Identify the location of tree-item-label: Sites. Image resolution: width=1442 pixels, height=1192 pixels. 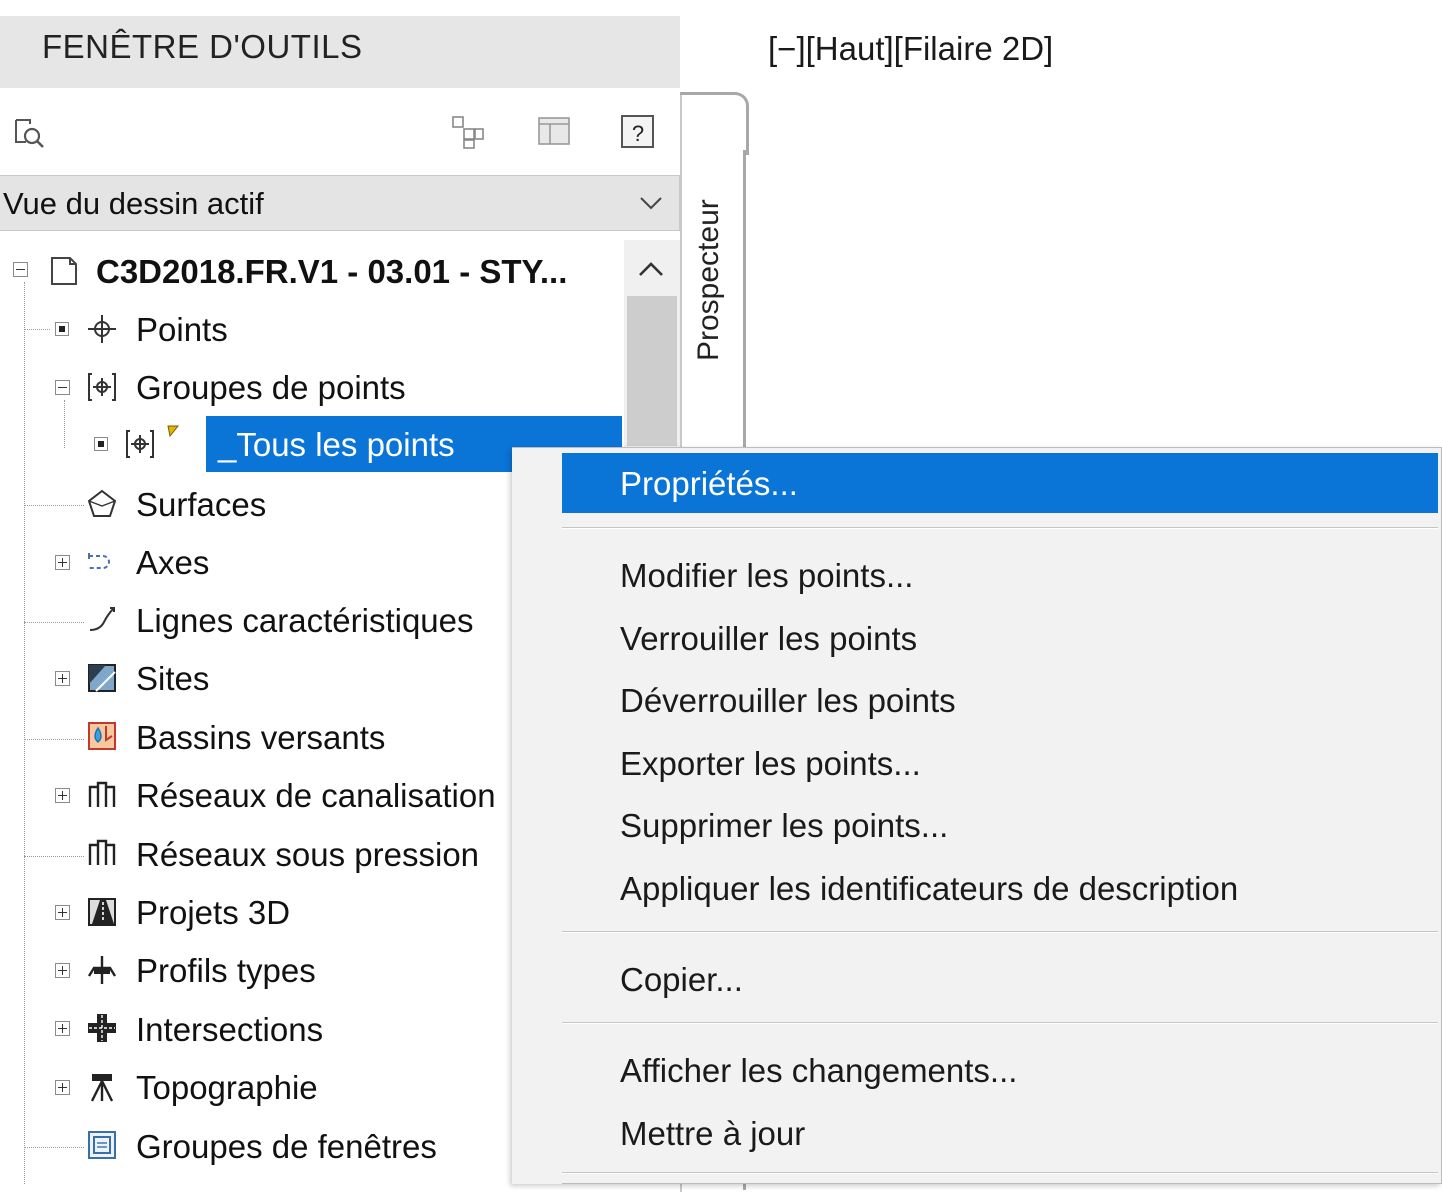
(173, 678).